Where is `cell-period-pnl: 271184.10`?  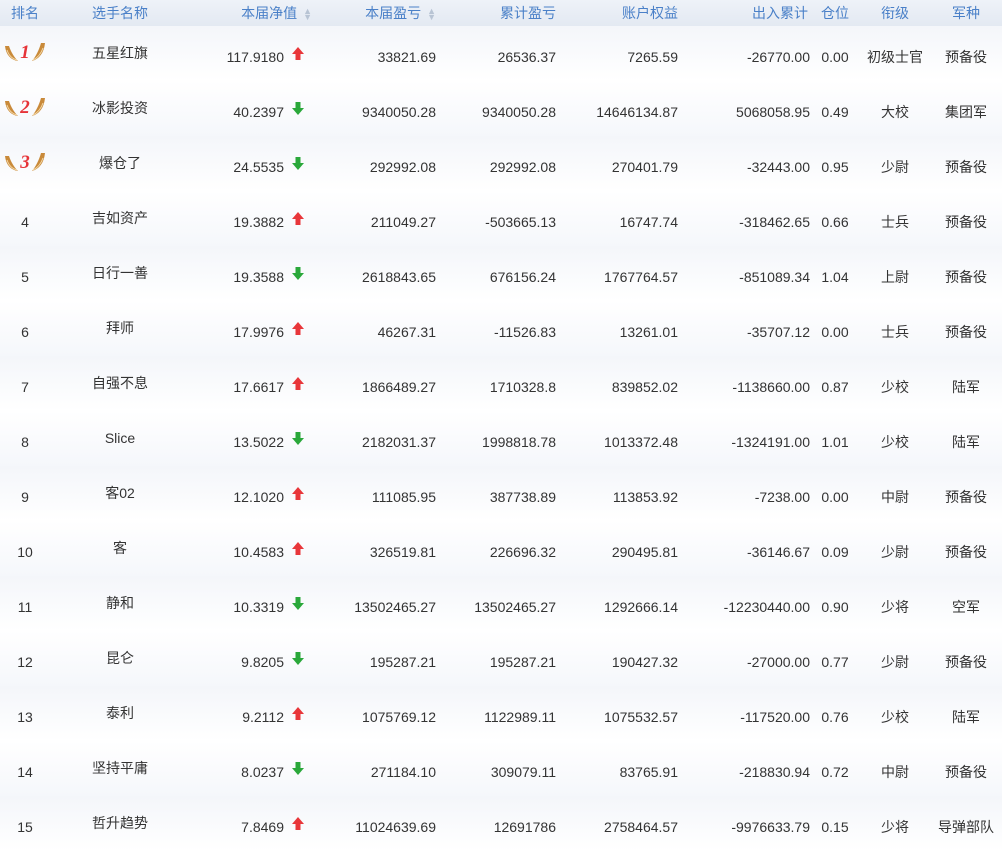
cell-period-pnl: 271184.10 is located at coordinates (403, 771).